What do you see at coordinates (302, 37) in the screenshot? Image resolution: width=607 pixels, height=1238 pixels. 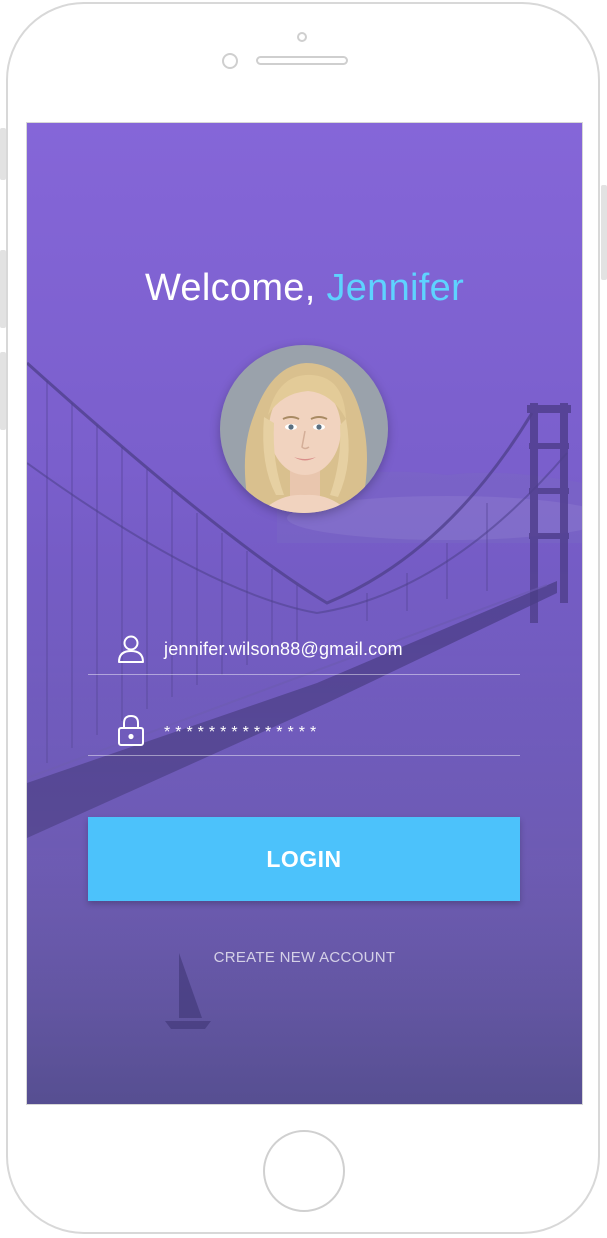 I see `front-camera` at bounding box center [302, 37].